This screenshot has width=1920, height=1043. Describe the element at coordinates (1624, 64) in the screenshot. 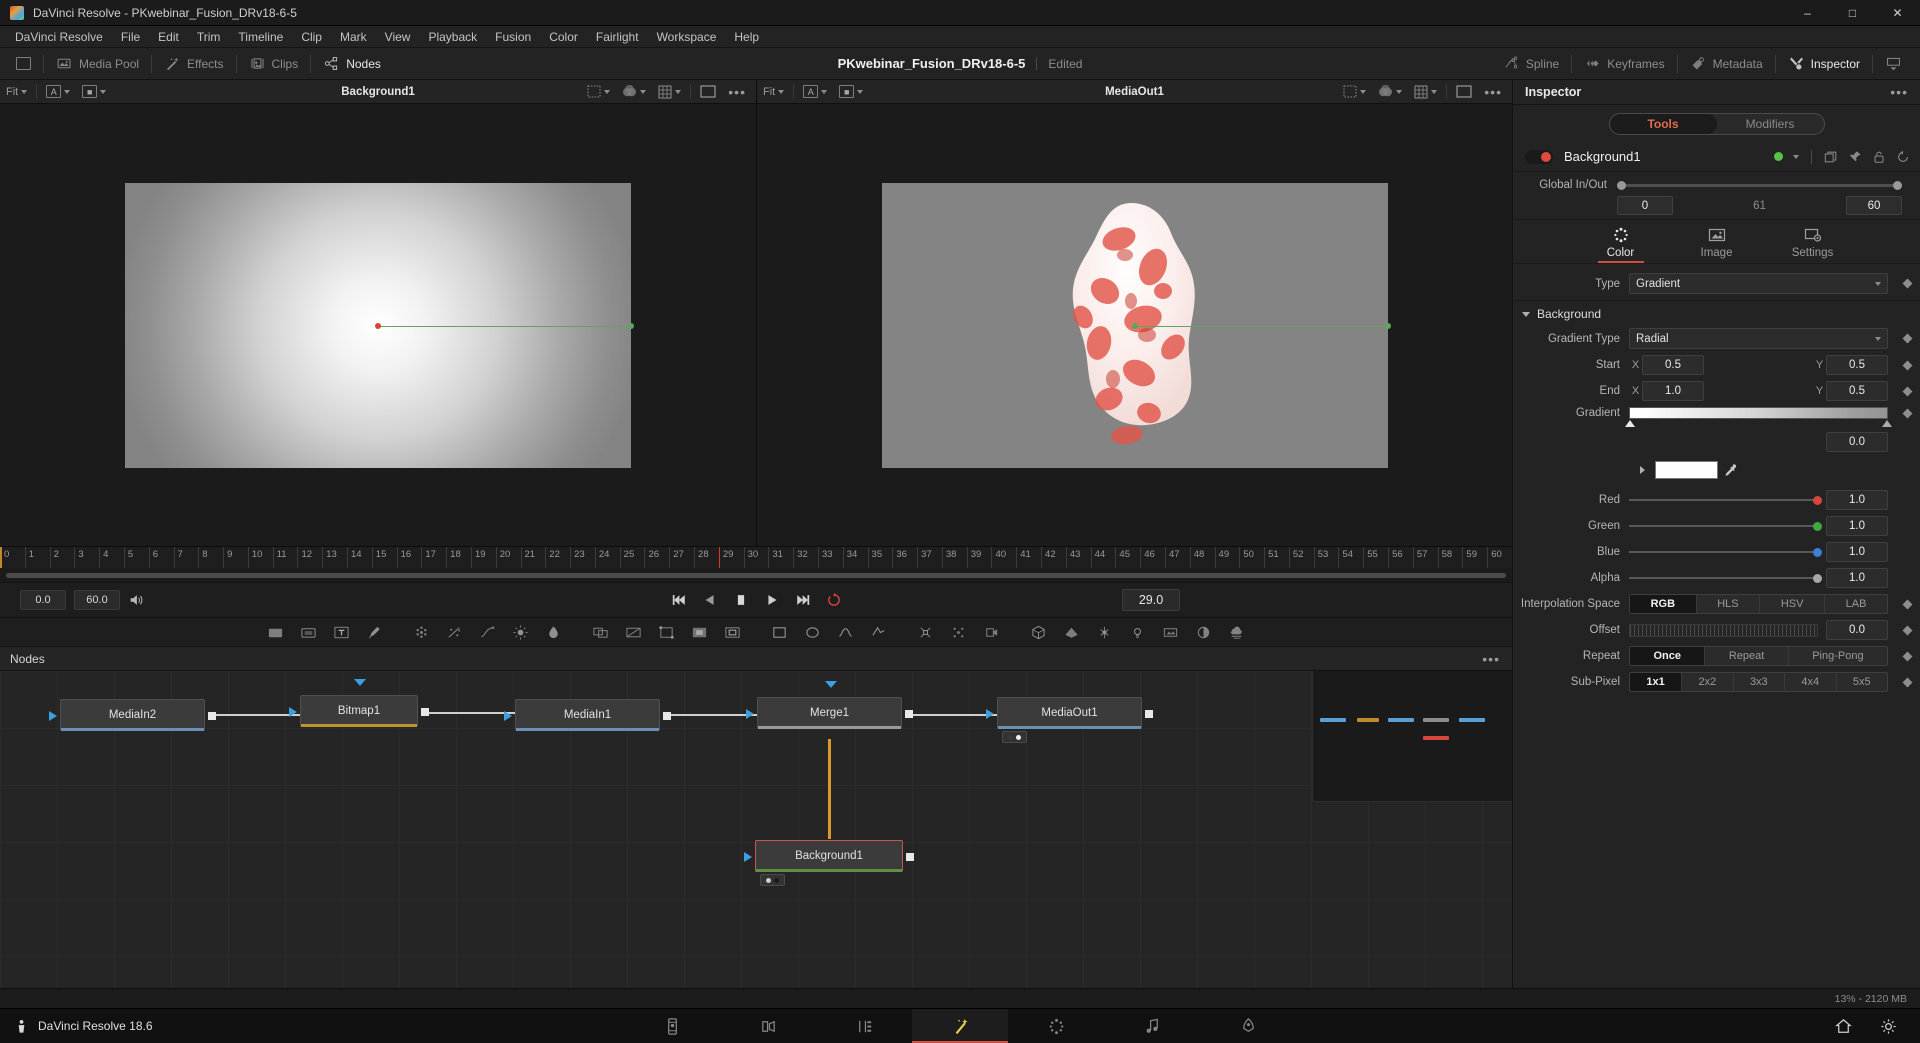

I see `keyframes-button: Keyframes` at that location.